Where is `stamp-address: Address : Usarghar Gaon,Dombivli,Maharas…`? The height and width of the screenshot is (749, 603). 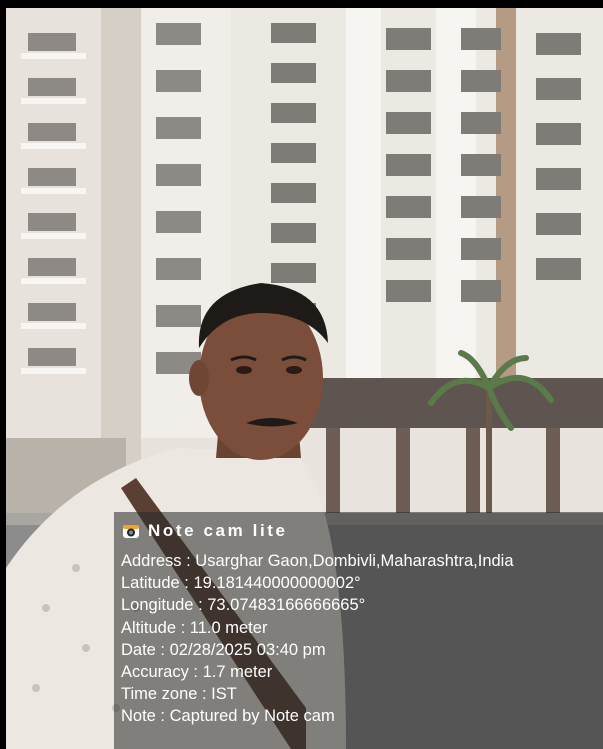 stamp-address: Address : Usarghar Gaon,Dombivli,Maharas… is located at coordinates (317, 561).